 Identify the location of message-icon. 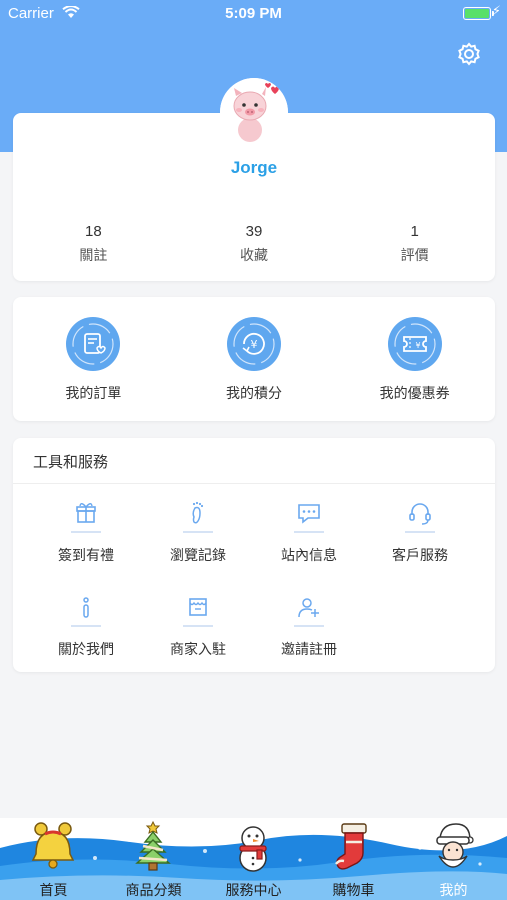
(309, 514).